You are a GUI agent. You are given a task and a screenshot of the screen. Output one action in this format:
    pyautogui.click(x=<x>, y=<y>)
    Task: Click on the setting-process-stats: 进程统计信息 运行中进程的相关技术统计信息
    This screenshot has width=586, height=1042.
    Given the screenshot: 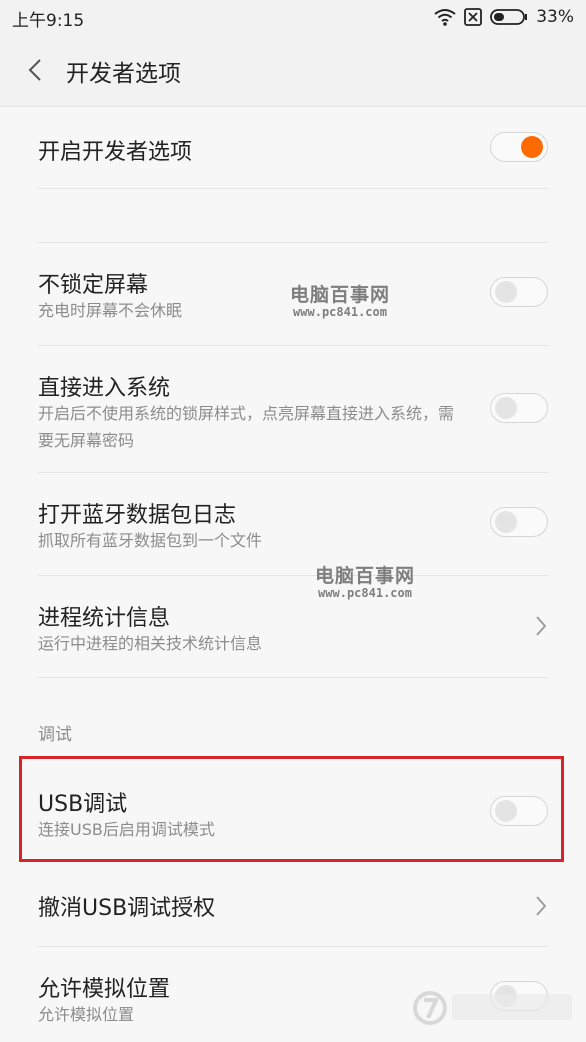 What is the action you would take?
    pyautogui.click(x=293, y=627)
    